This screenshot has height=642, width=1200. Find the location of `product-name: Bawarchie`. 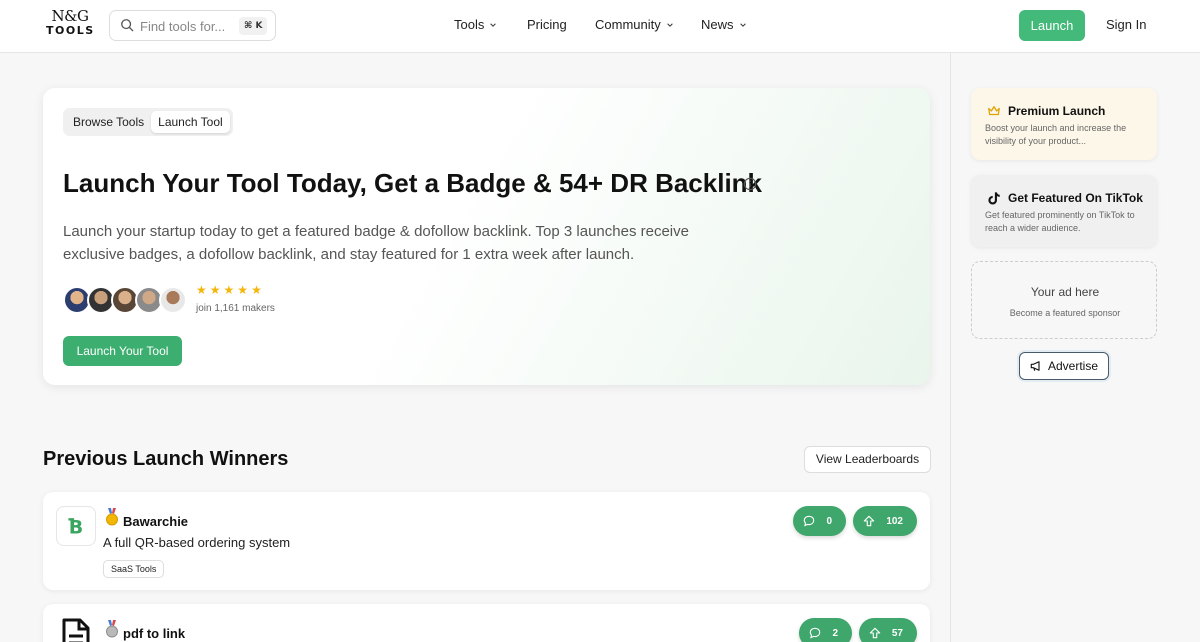

product-name: Bawarchie is located at coordinates (155, 521).